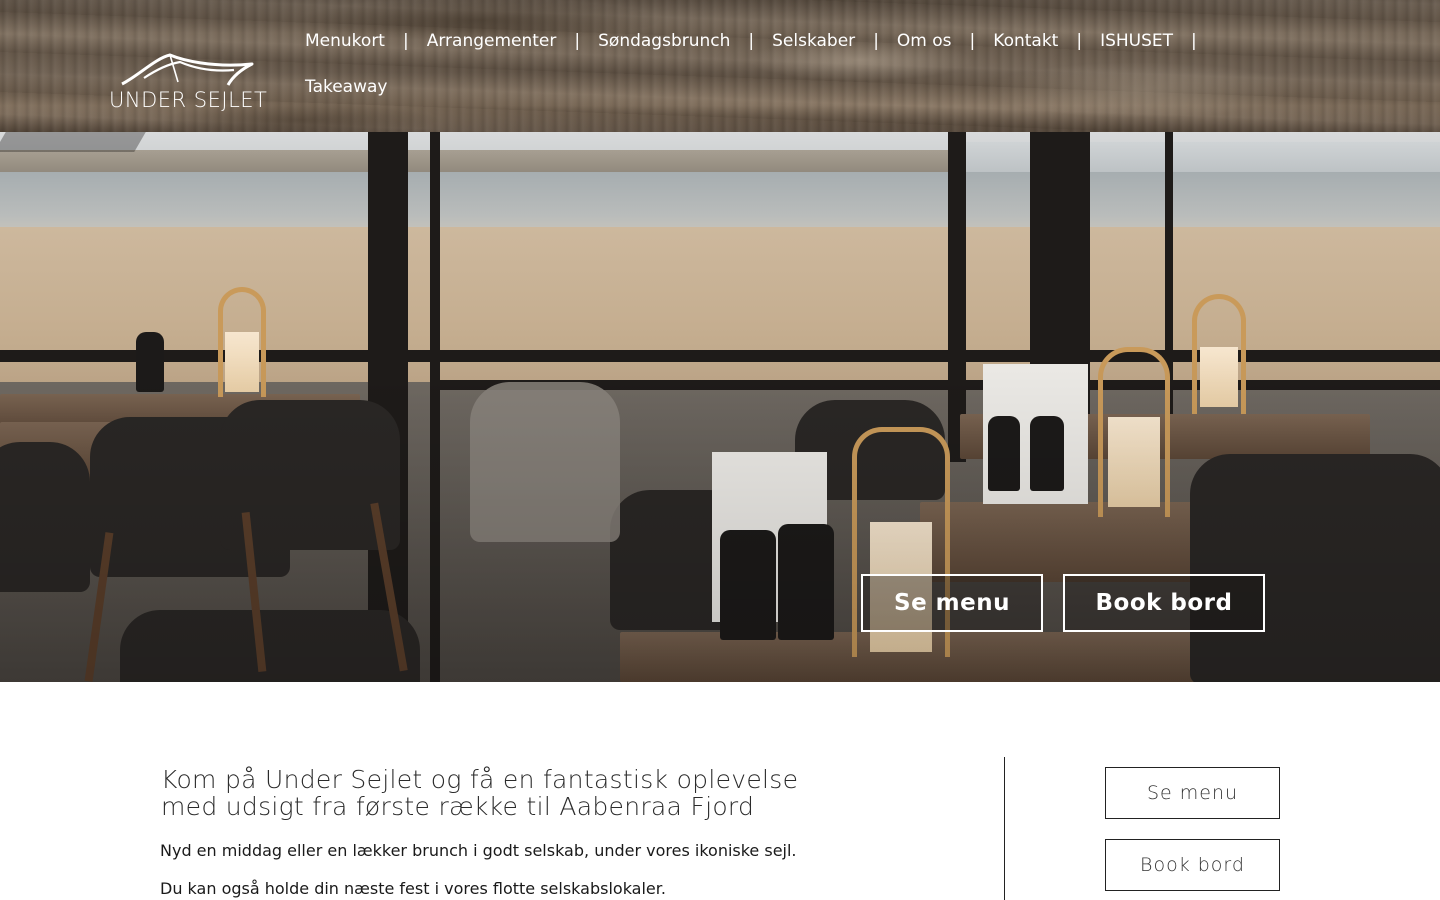 This screenshot has width=1440, height=900. What do you see at coordinates (492, 41) in the screenshot?
I see `nav-item-arrangementer: Arrangementer` at bounding box center [492, 41].